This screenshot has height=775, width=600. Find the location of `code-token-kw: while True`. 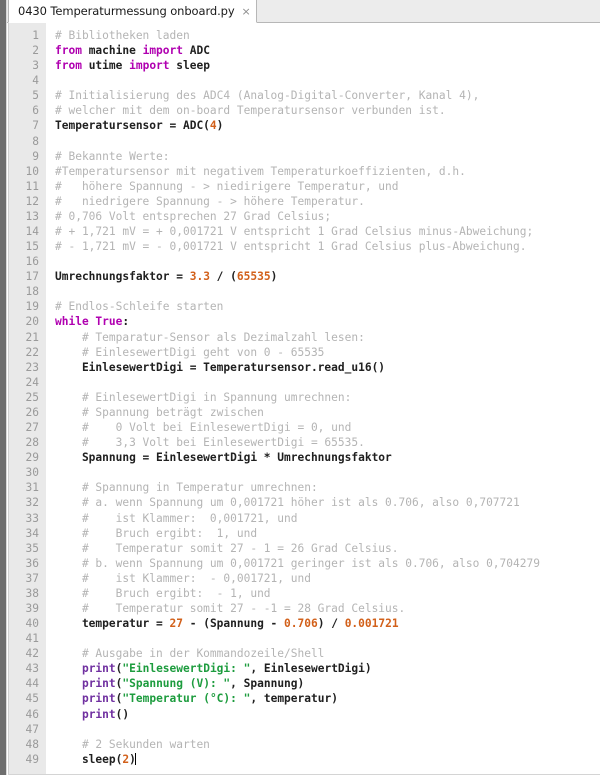

code-token-kw: while True is located at coordinates (89, 322).